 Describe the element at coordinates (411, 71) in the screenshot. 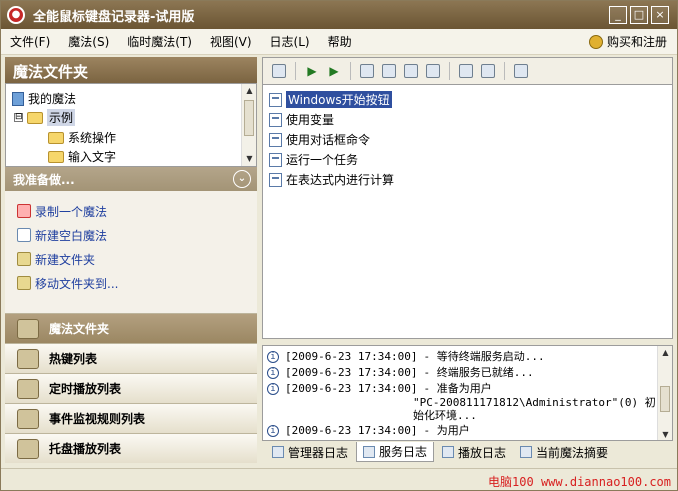

I see `delete-icon` at that location.